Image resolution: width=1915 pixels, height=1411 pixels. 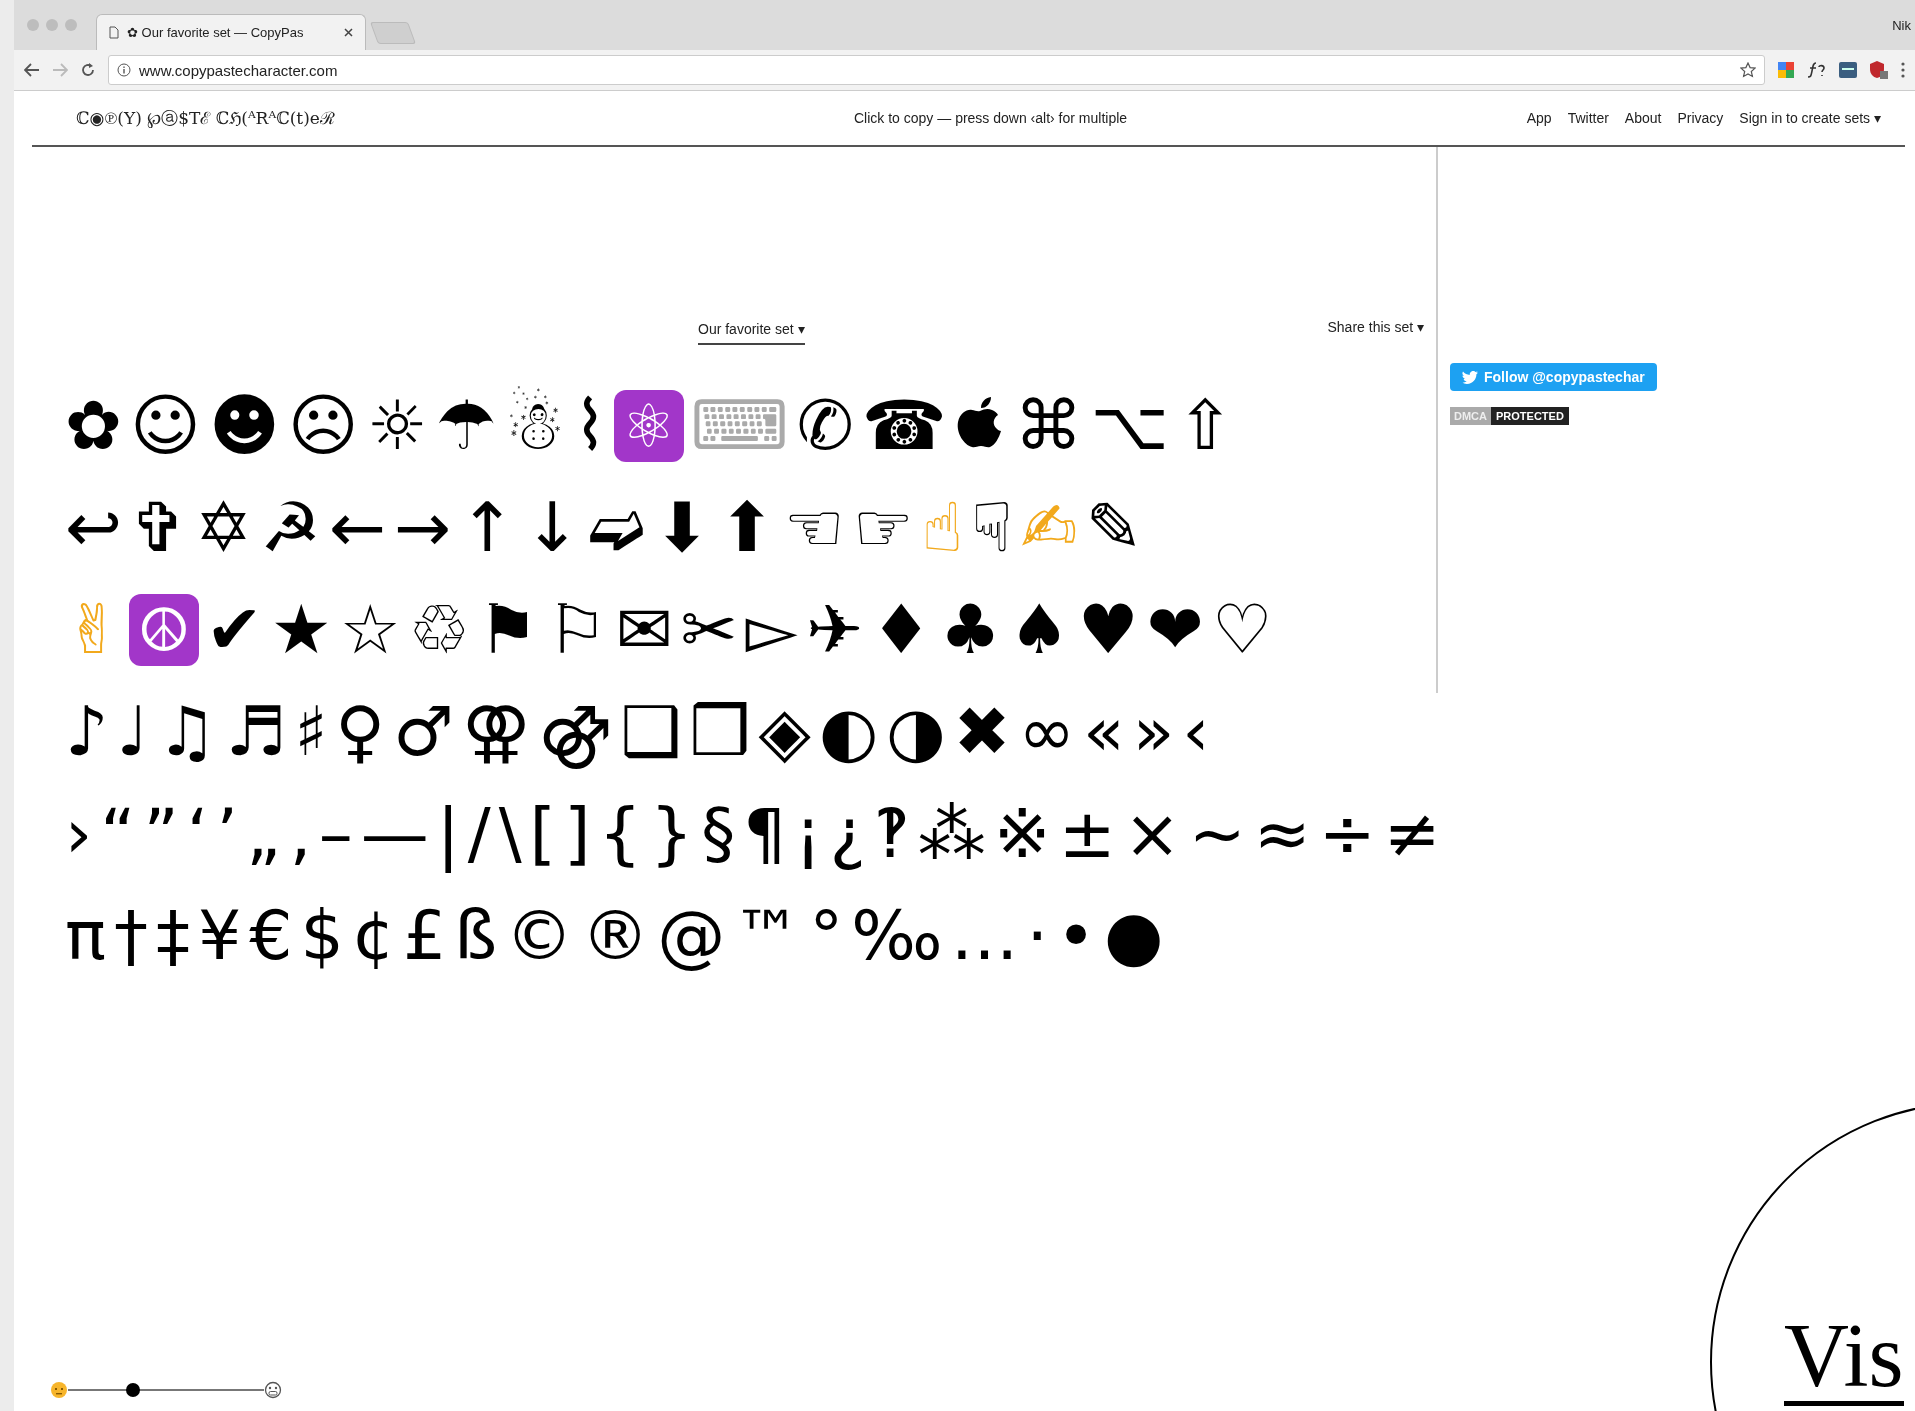 What do you see at coordinates (360, 732) in the screenshot?
I see `symbol-character: ♀` at bounding box center [360, 732].